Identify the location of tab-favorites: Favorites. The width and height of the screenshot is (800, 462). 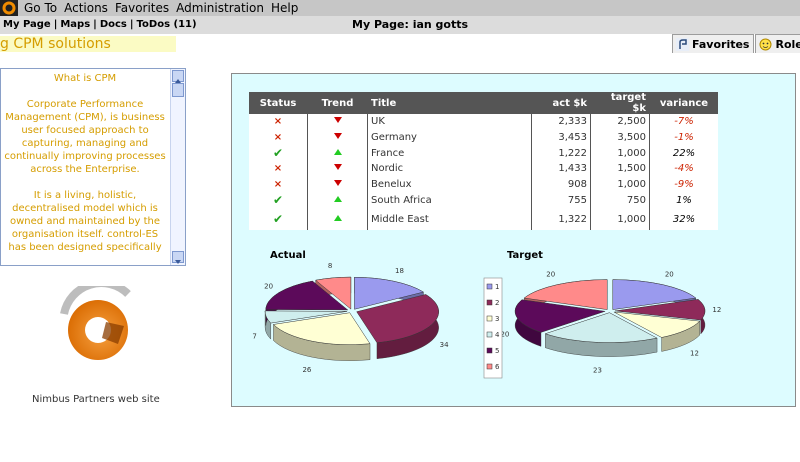
(713, 43).